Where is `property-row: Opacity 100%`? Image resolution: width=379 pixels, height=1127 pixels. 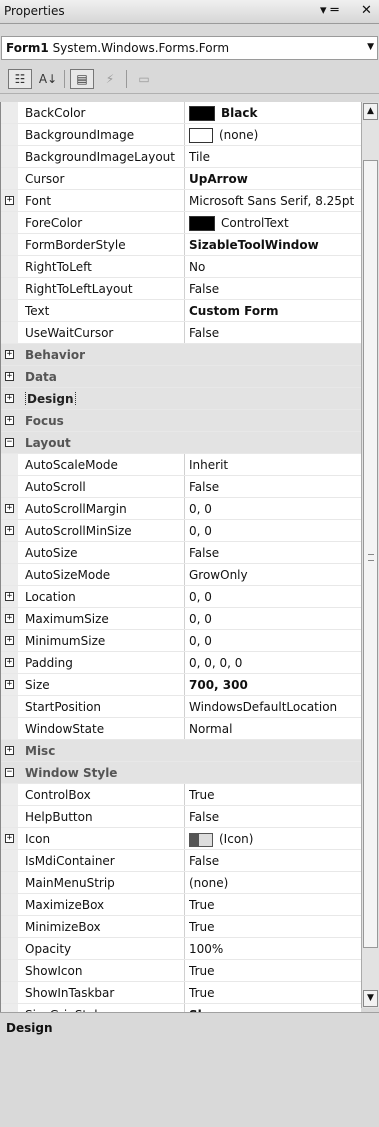
property-row: Opacity 100% is located at coordinates (181, 949).